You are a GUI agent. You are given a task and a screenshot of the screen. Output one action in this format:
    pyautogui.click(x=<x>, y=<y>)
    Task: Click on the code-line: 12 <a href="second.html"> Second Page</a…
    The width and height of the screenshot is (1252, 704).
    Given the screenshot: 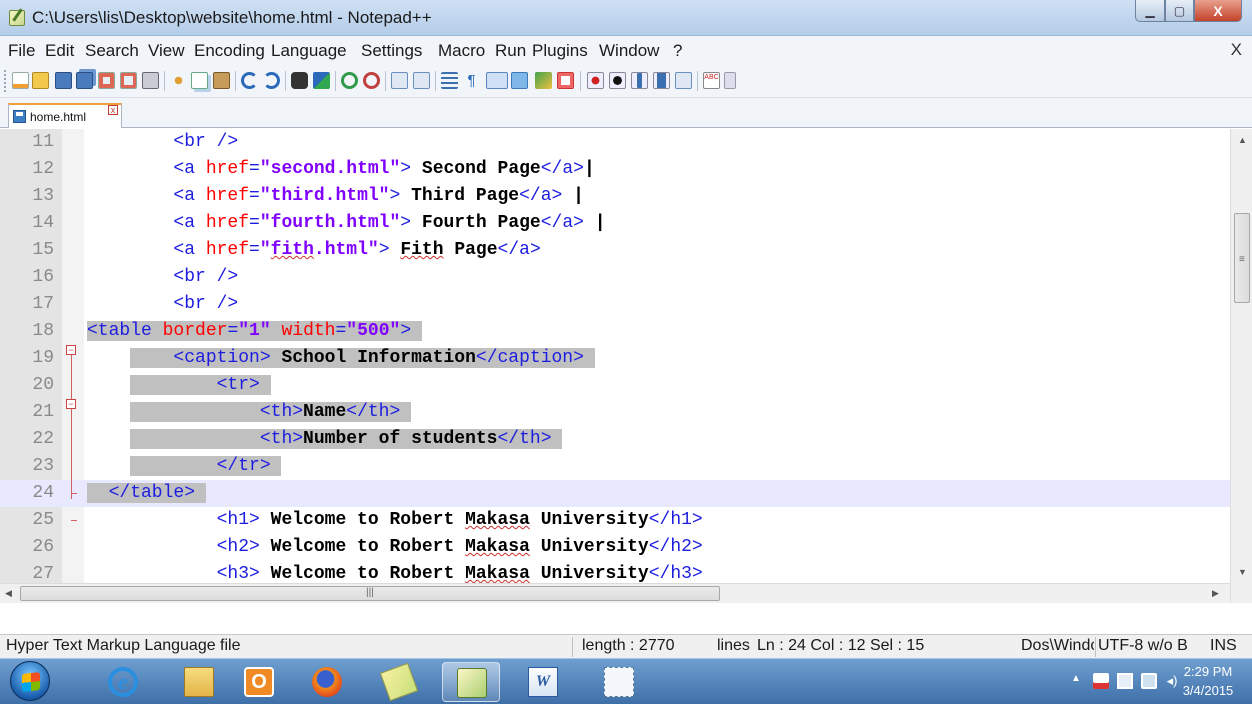 What is the action you would take?
    pyautogui.click(x=615, y=169)
    